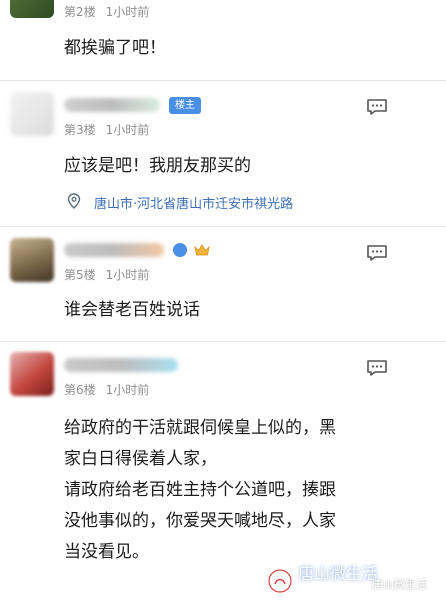 The image size is (446, 604). I want to click on content-line: 请政府给老百姓主持个公道吧，揍跟, so click(200, 490).